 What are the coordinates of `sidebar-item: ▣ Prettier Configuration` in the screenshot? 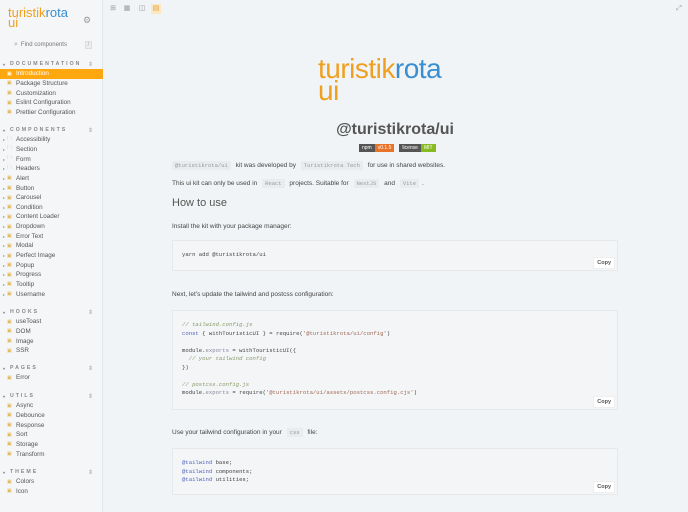 It's located at (51, 113).